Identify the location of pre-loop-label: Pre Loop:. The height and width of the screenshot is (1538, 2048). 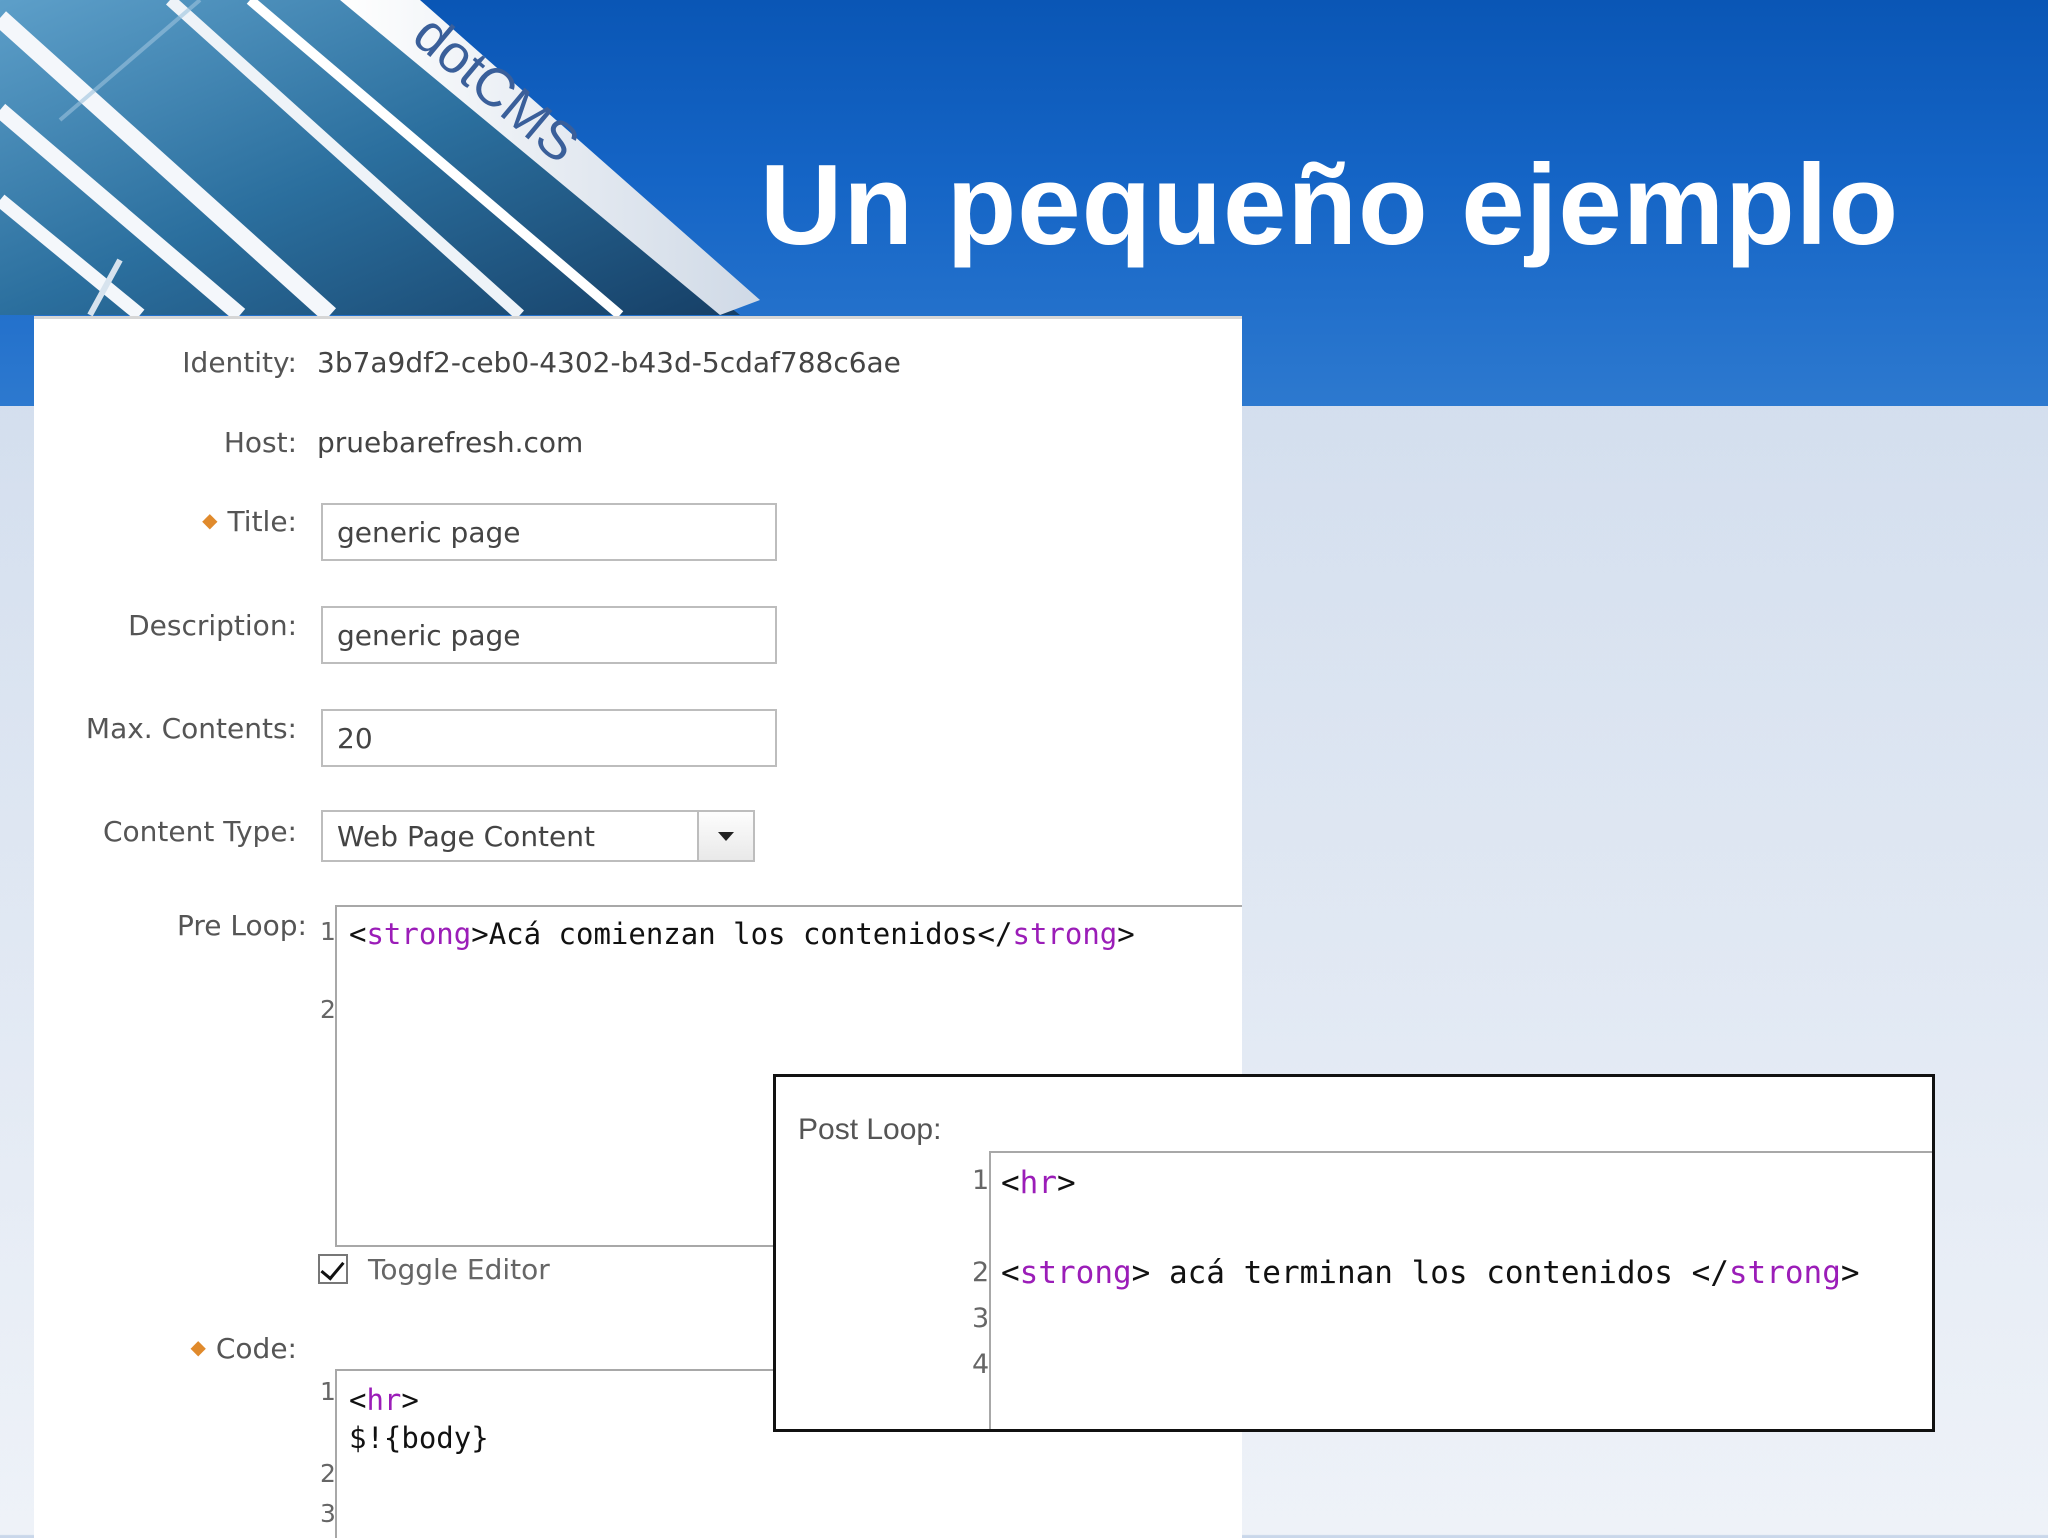
(242, 925).